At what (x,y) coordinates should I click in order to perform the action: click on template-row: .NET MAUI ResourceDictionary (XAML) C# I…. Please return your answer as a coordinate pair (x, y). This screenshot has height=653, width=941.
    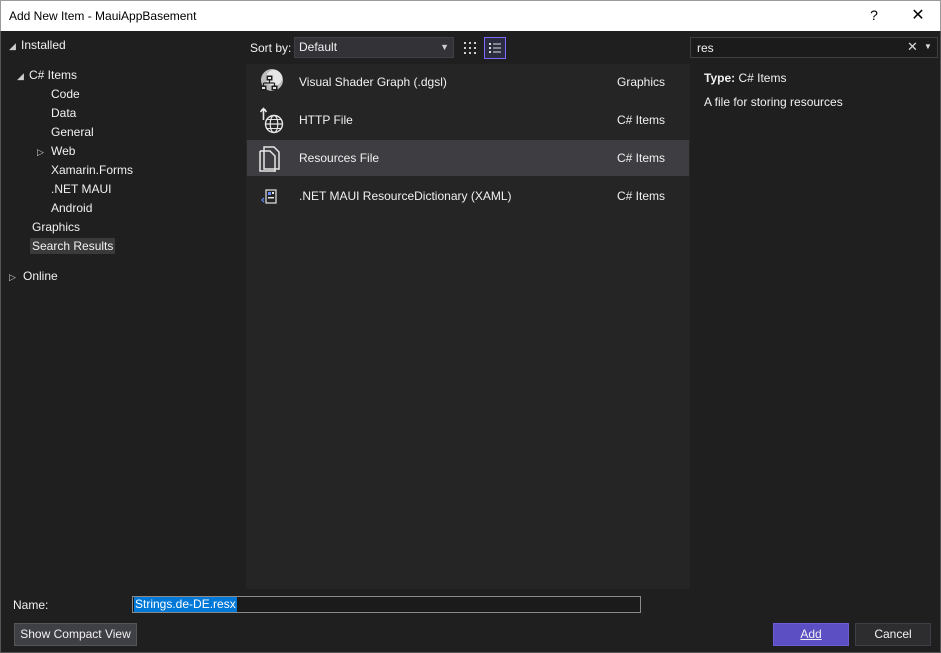
    Looking at the image, I should click on (468, 196).